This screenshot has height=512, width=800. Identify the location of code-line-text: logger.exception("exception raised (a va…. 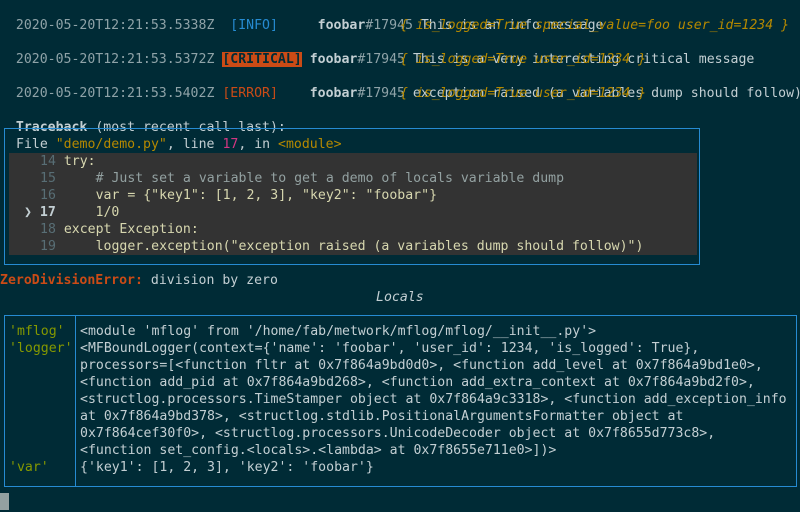
(353, 246).